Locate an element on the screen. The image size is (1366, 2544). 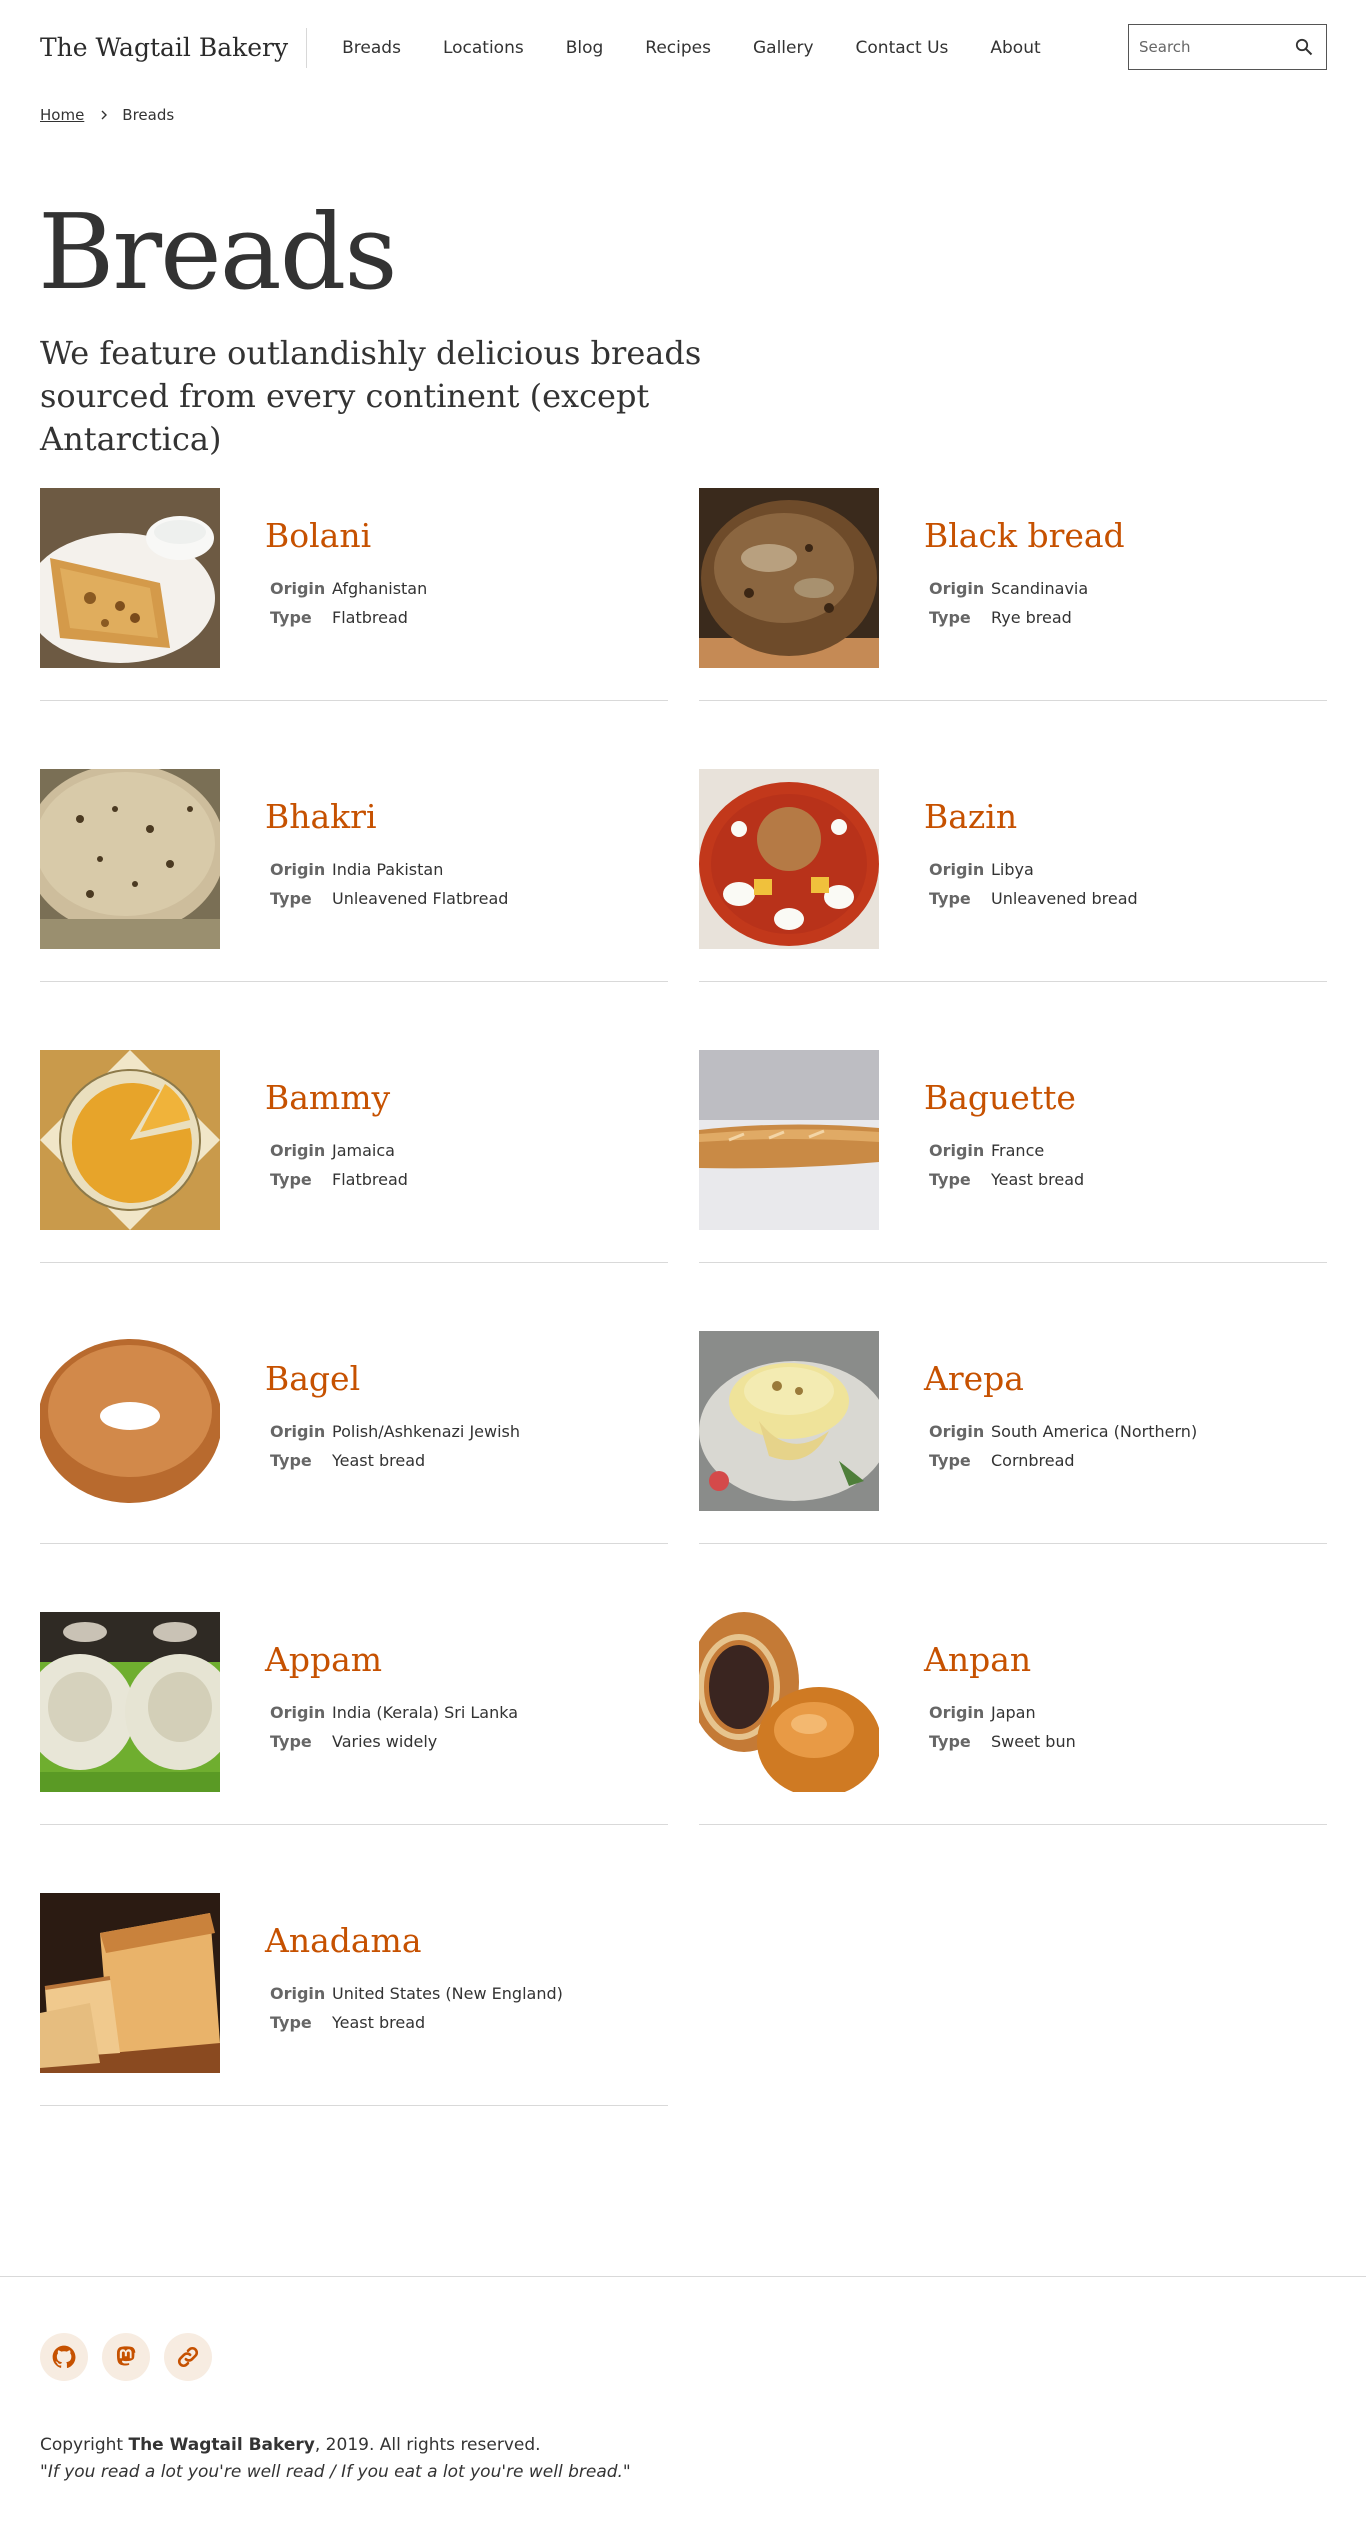
bread-name: Anadama is located at coordinates (343, 1940).